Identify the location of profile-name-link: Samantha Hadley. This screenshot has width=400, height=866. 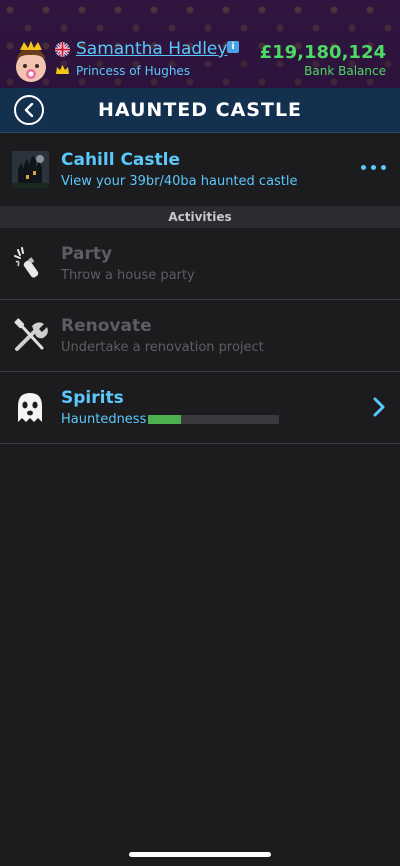
(151, 49).